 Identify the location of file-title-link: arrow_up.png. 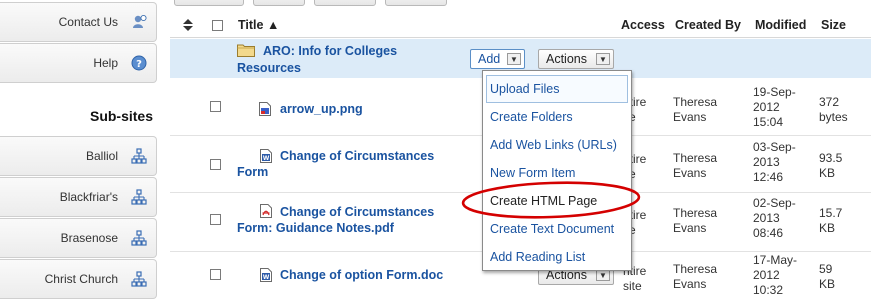
(321, 109).